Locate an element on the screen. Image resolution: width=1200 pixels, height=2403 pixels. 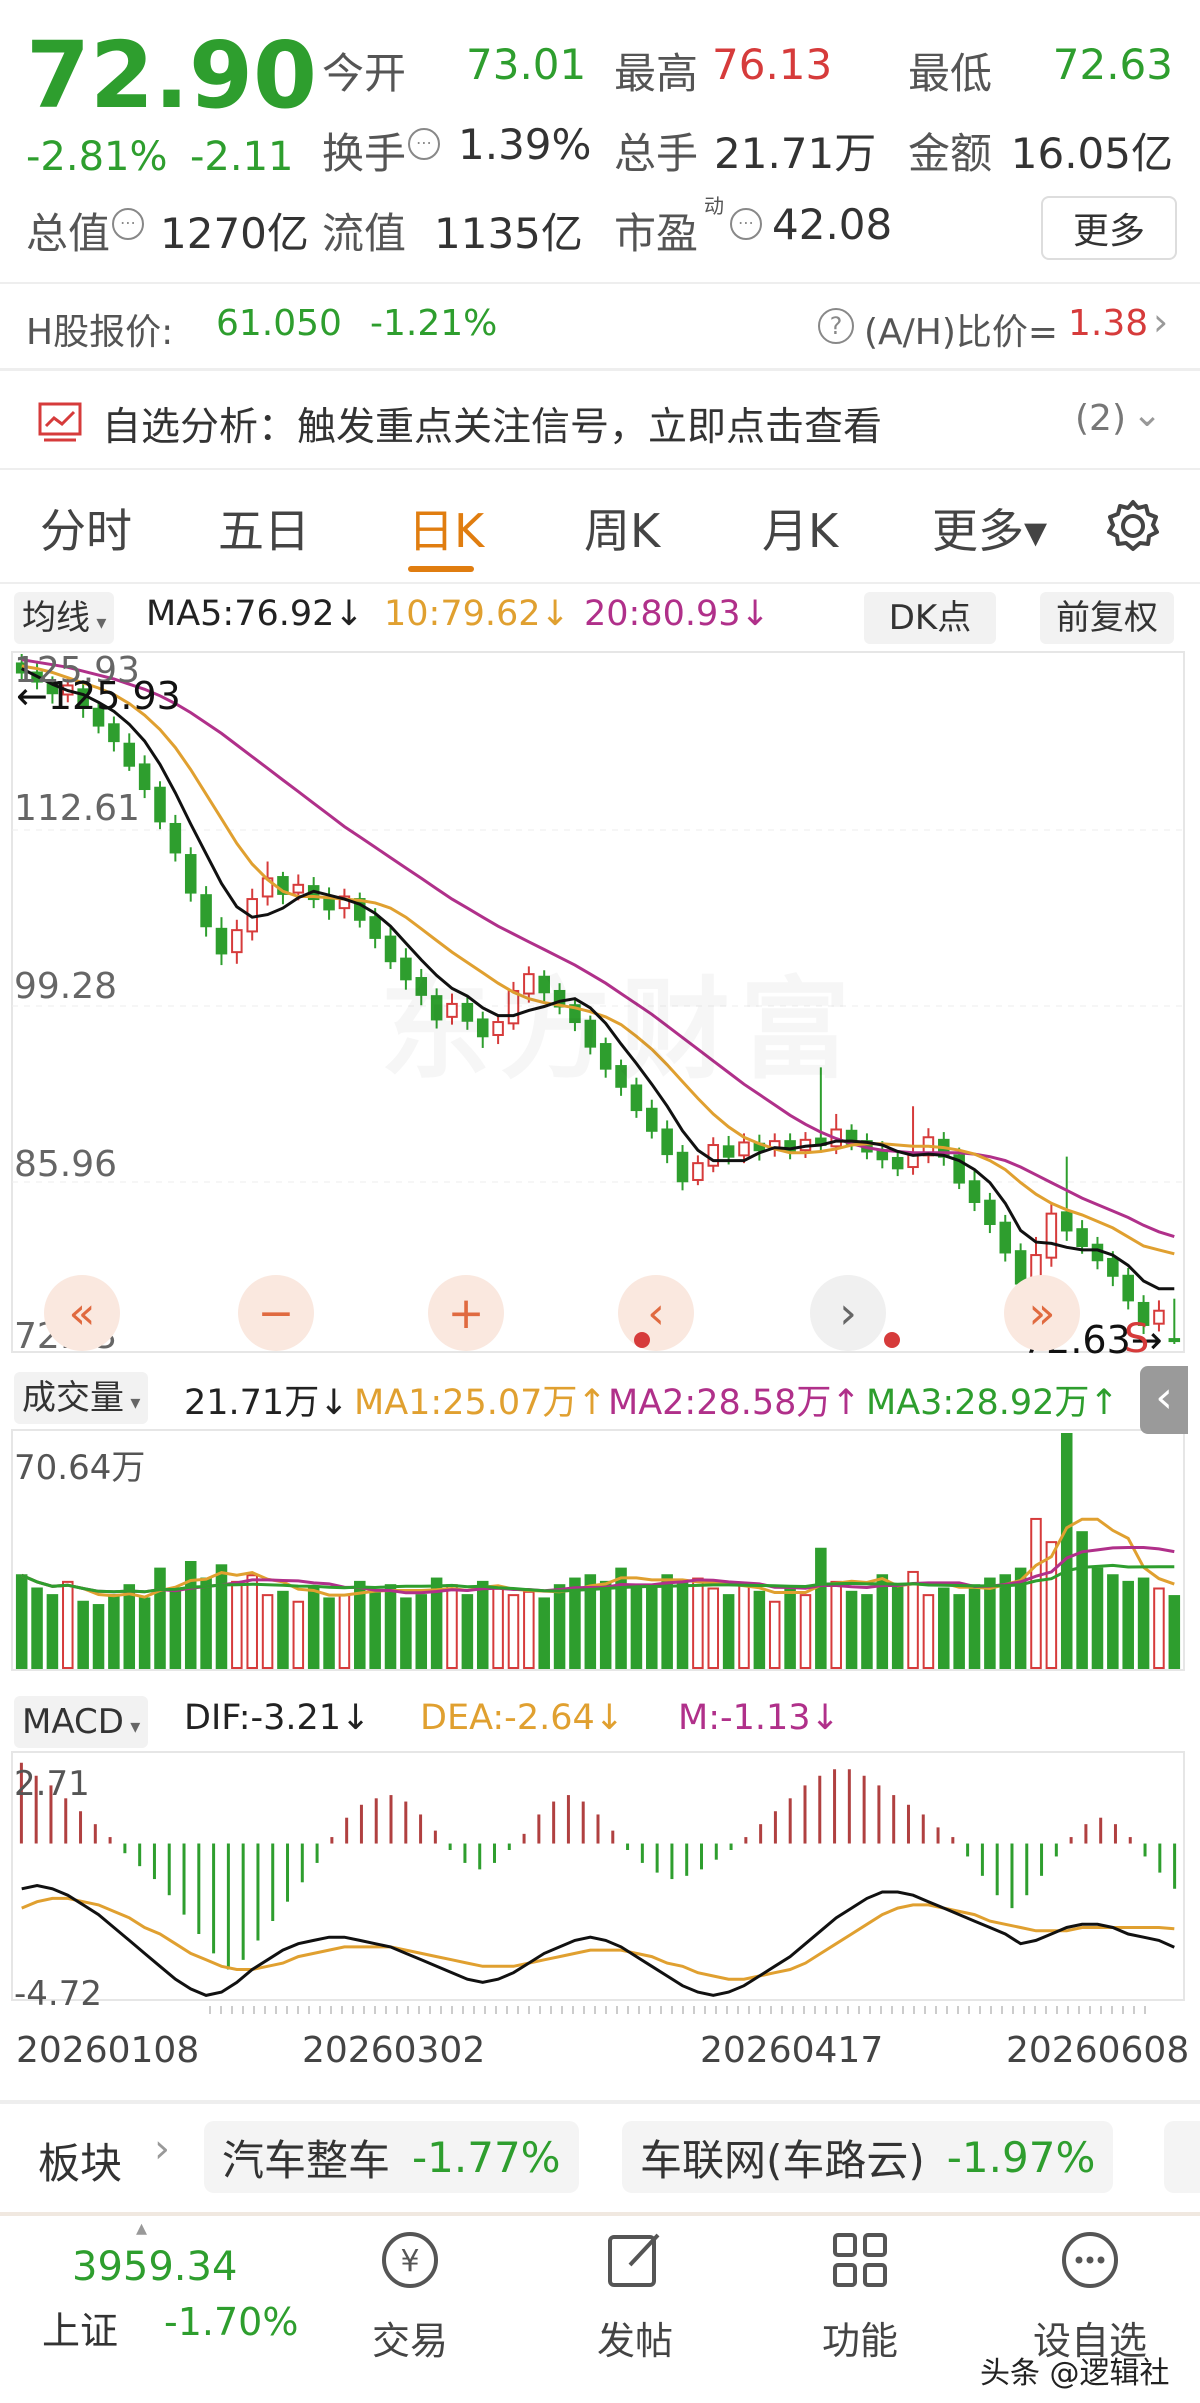
stat-label: 换手 is located at coordinates (364, 153).